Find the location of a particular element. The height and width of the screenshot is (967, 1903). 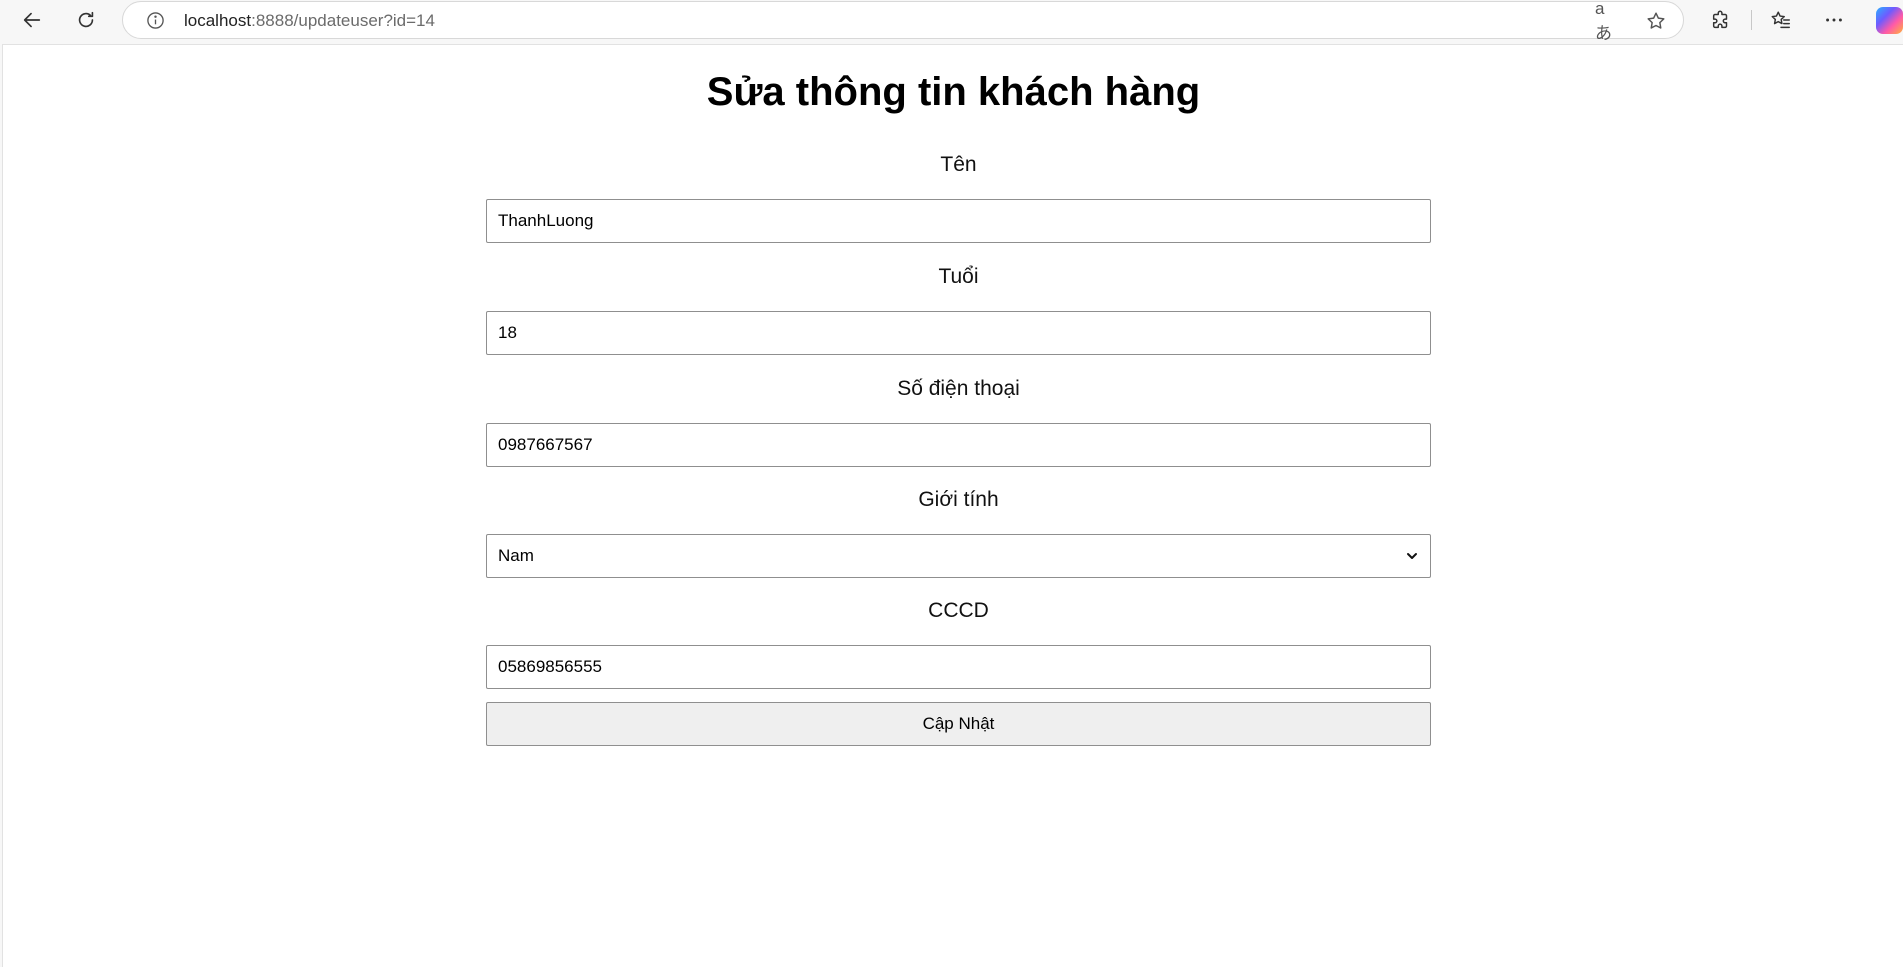

name-input: ThanhLuong is located at coordinates (958, 221).